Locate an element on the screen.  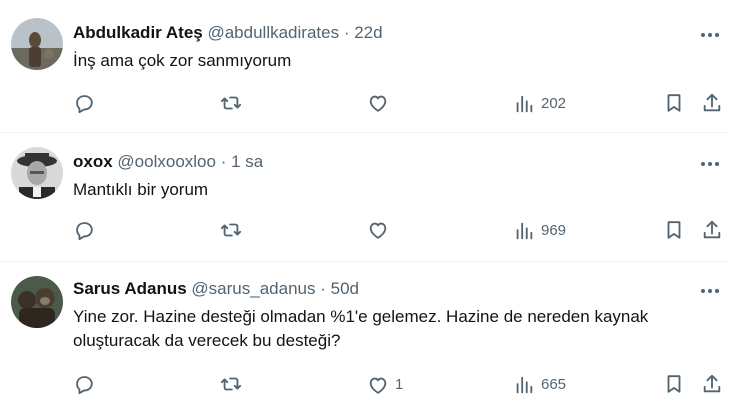
handle: @oolxooxloo is located at coordinates (166, 161).